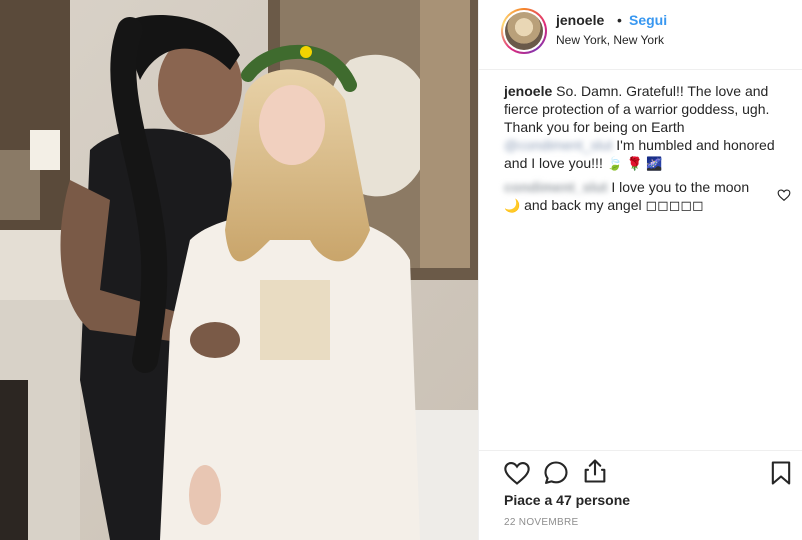  What do you see at coordinates (558, 145) in the screenshot?
I see `caption-mention: @condiment_slut` at bounding box center [558, 145].